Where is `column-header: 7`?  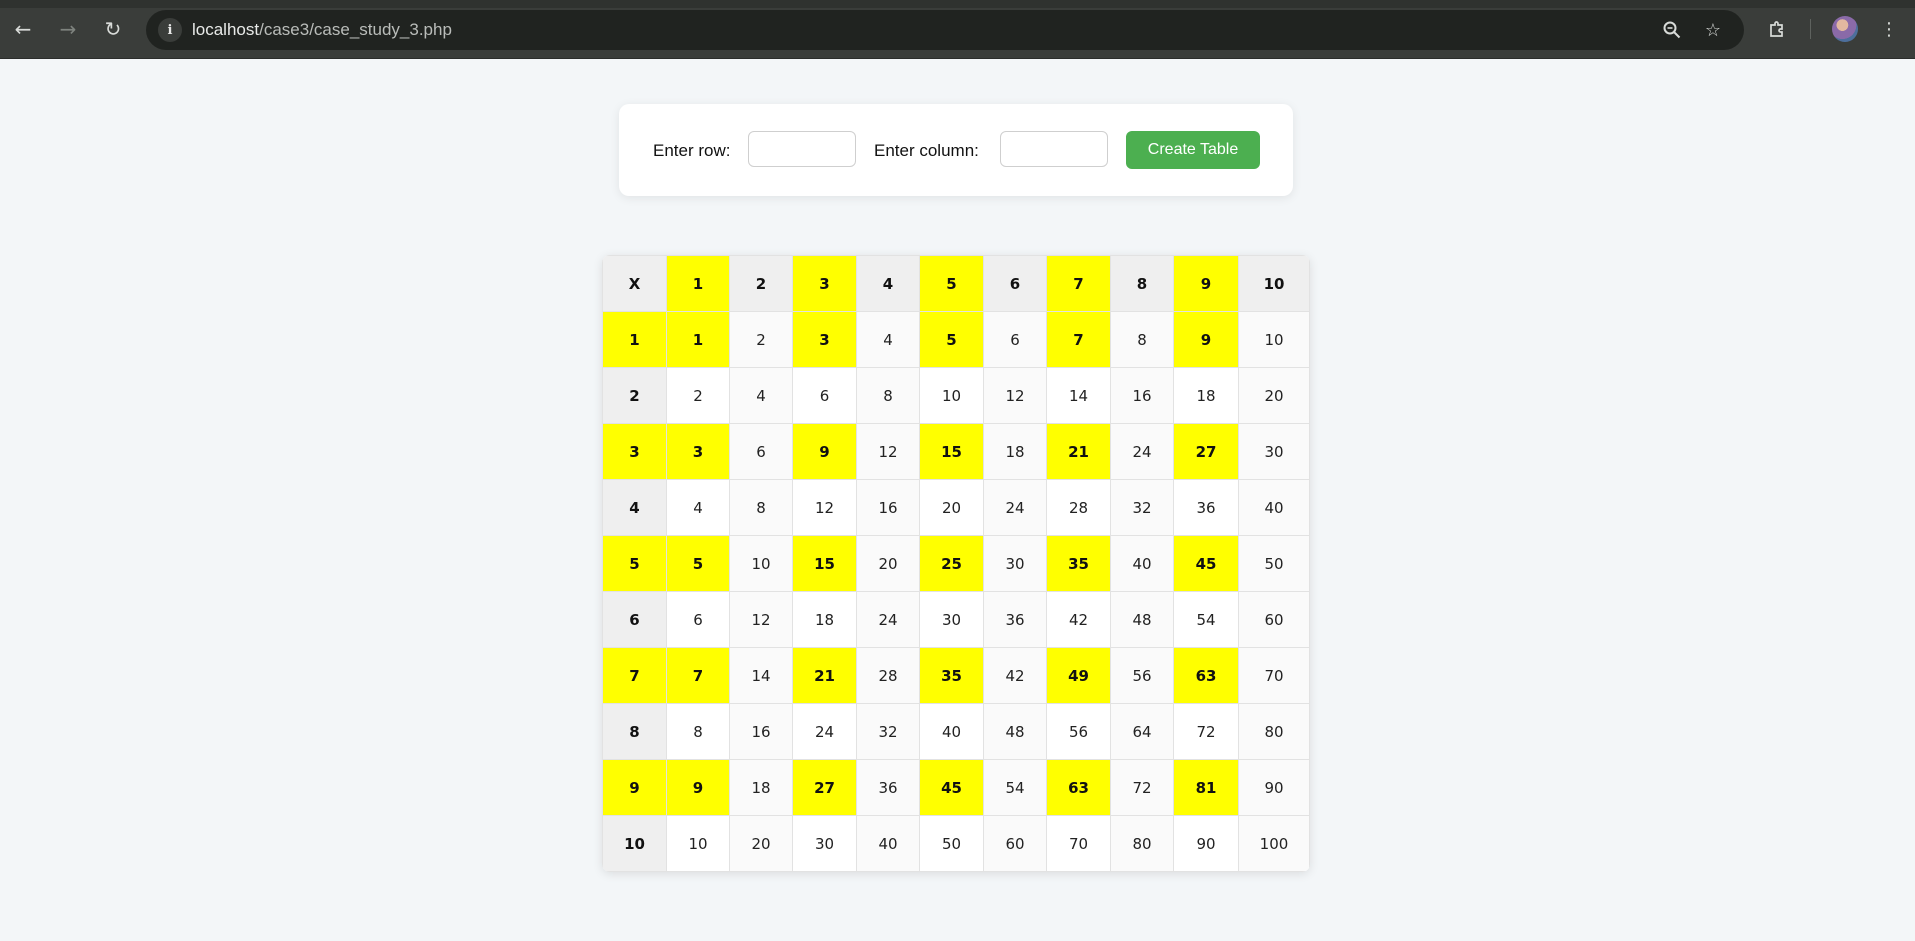
column-header: 7 is located at coordinates (1078, 283).